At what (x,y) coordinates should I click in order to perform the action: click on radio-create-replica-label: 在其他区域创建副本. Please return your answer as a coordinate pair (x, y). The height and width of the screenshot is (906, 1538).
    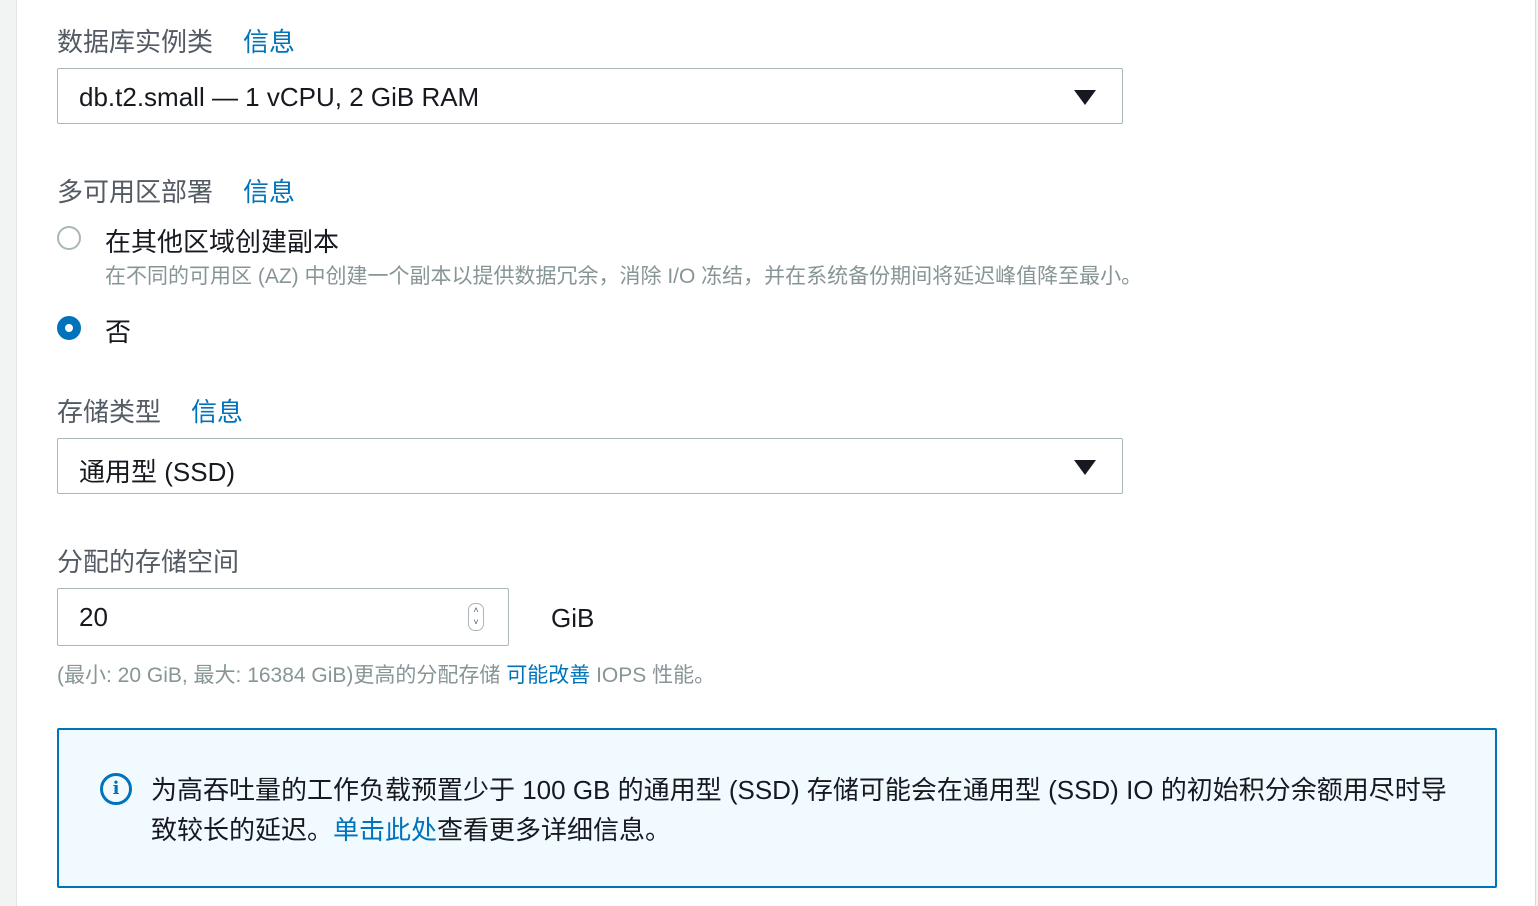
    Looking at the image, I should click on (222, 240).